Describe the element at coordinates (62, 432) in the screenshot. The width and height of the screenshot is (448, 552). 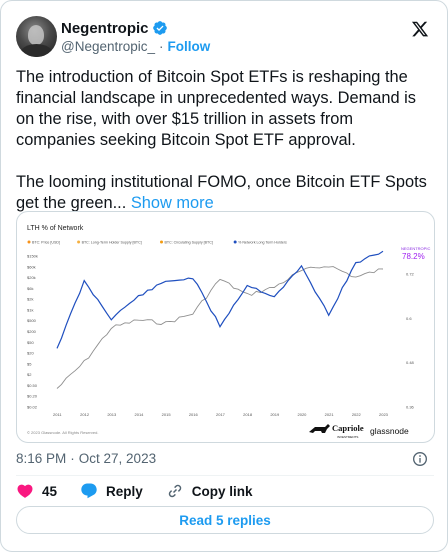
I see `copyright-text: © 2023 Glassnode. All Rights Reserved.` at that location.